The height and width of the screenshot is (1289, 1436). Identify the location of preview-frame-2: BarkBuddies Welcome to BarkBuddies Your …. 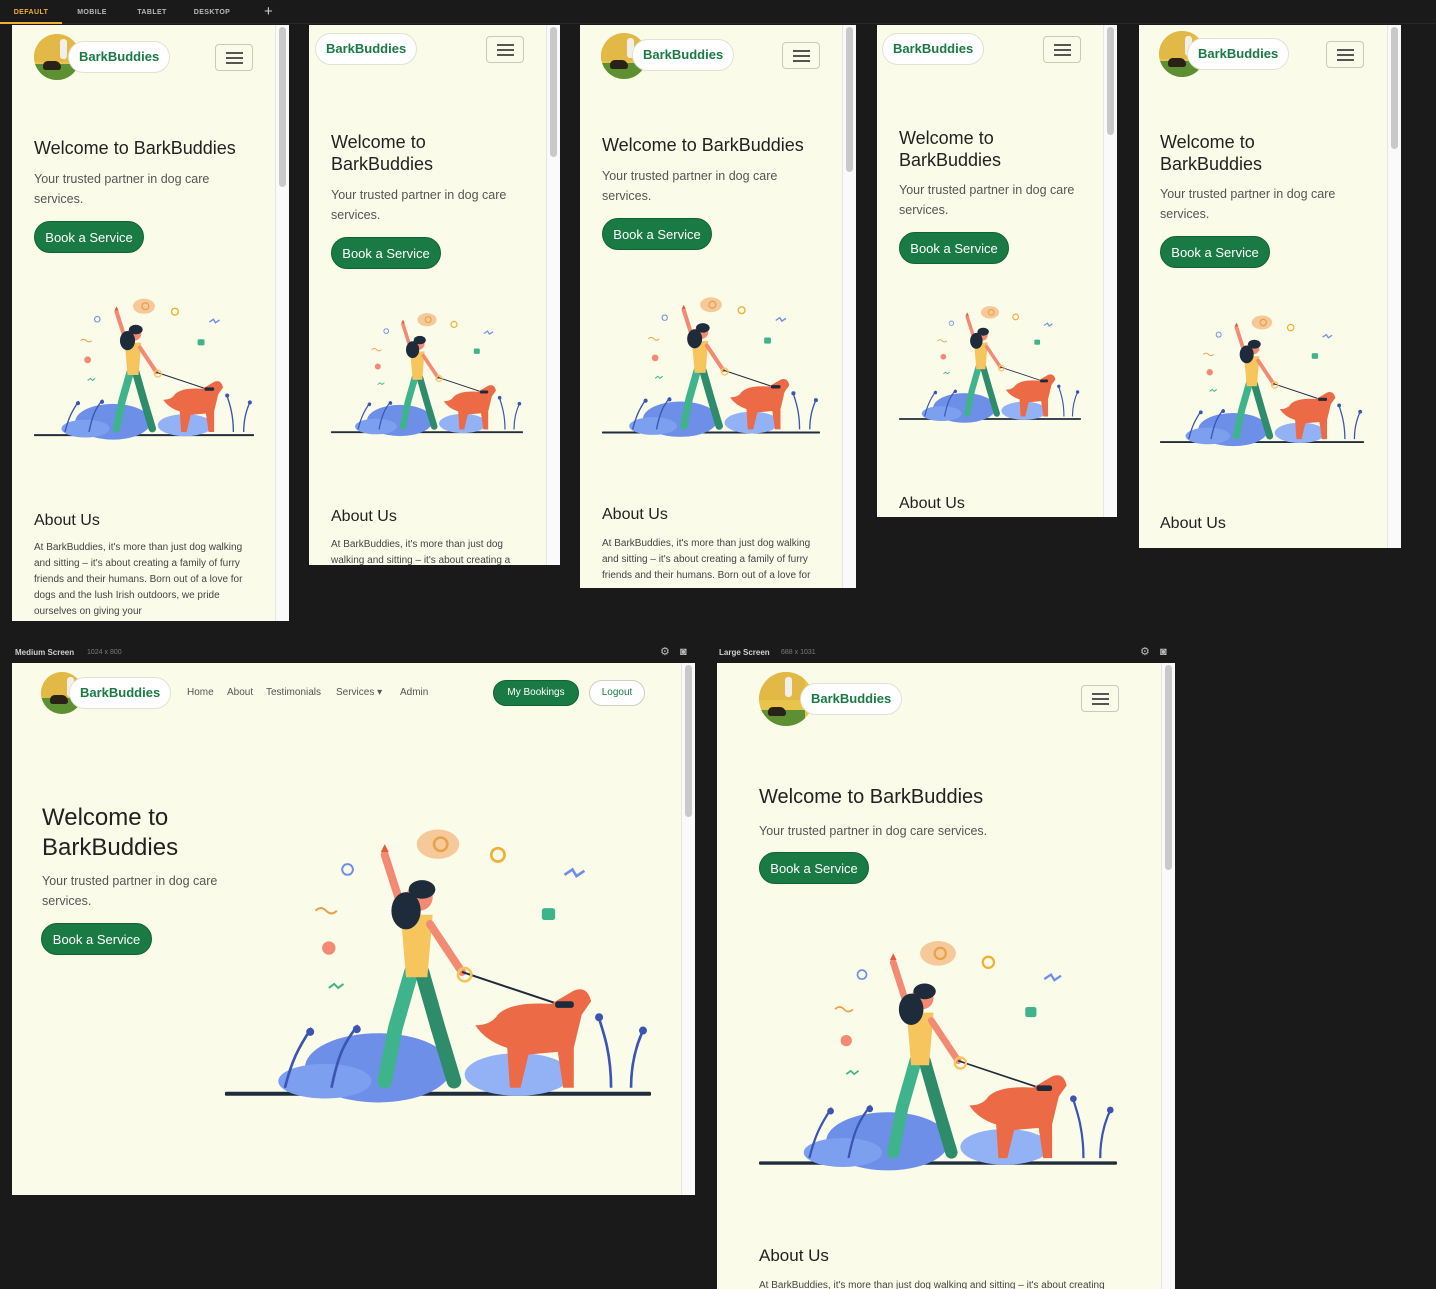
(434, 295).